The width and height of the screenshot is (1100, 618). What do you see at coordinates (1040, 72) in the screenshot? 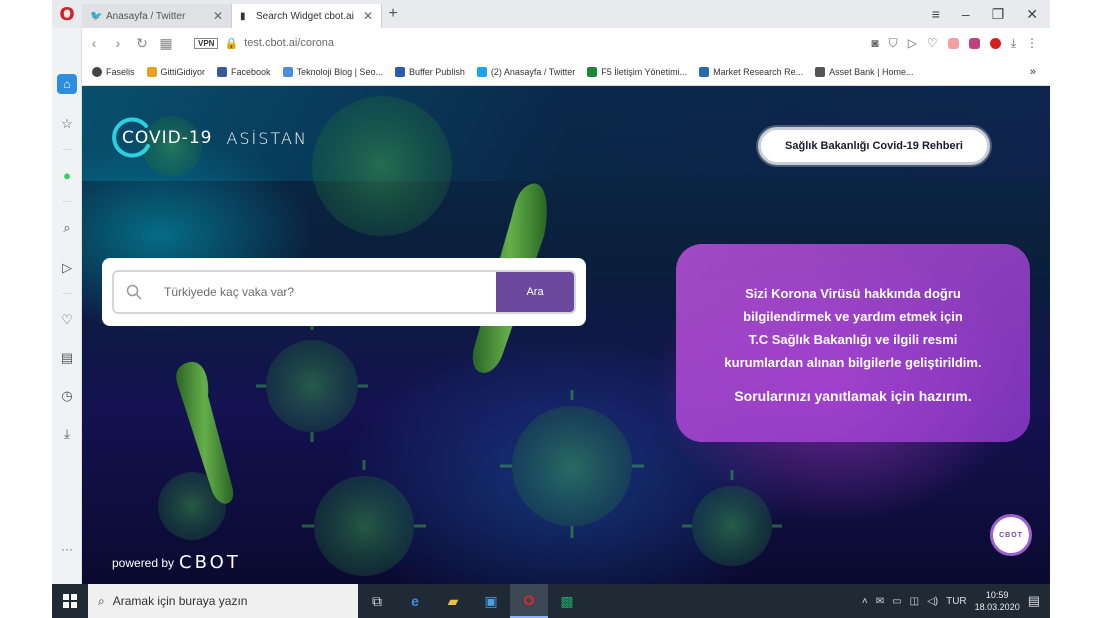
I see `bookmarks-more-icon: »` at bounding box center [1040, 72].